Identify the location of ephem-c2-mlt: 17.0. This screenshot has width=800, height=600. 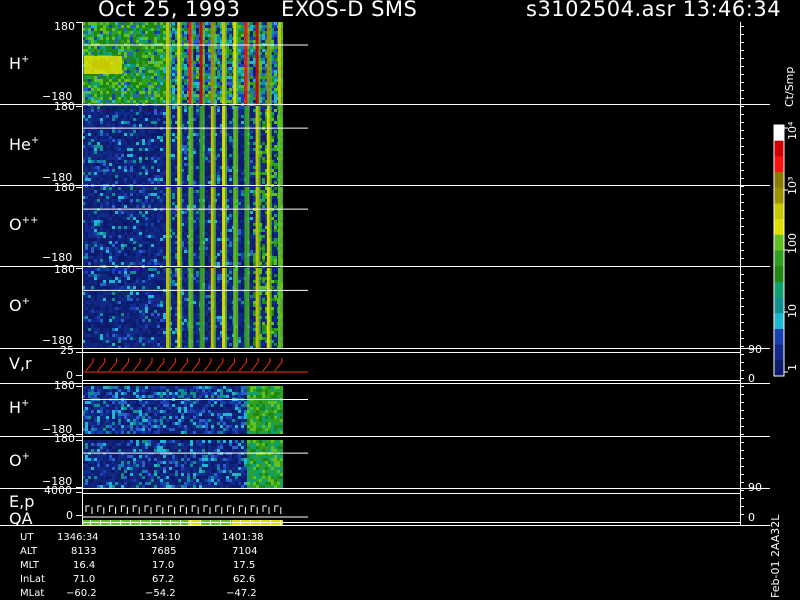
(163, 565).